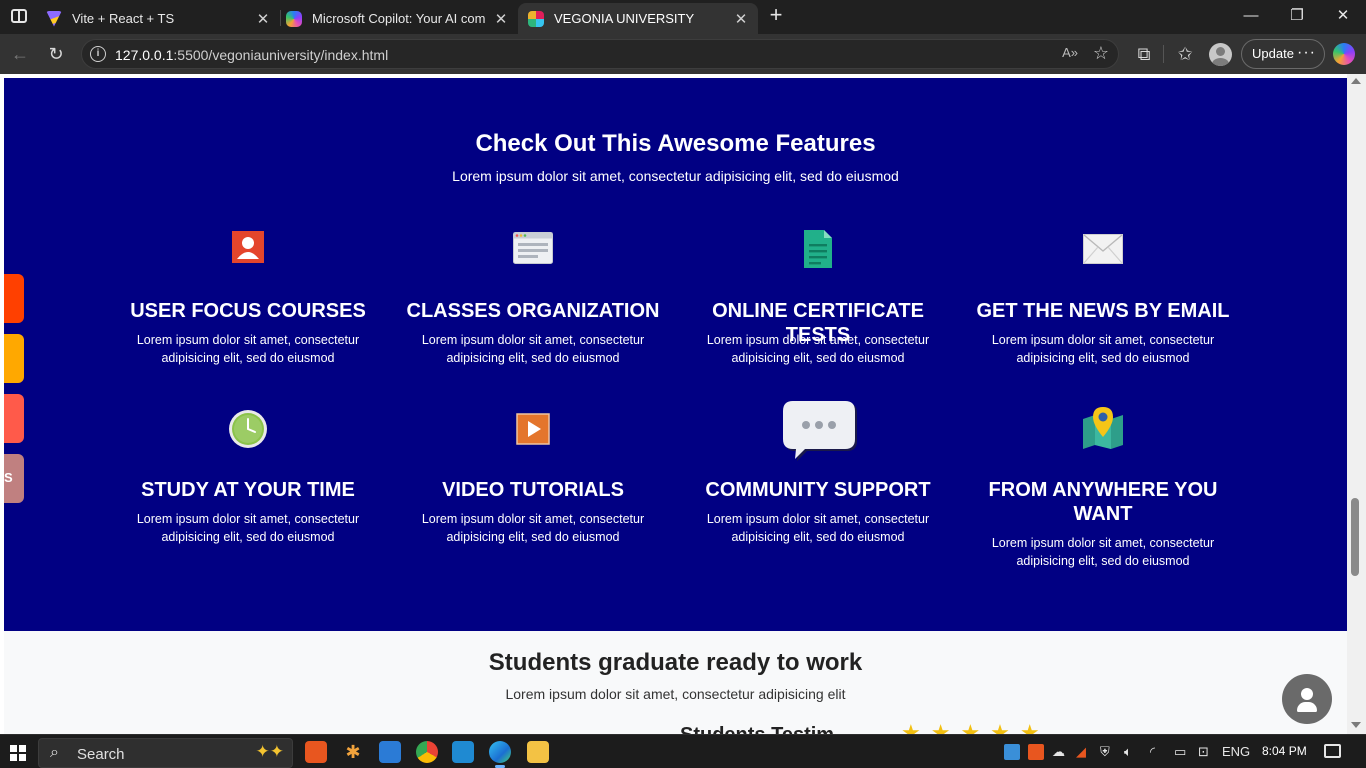 Image resolution: width=1366 pixels, height=768 pixels. I want to click on new-tab-button: +, so click(776, 15).